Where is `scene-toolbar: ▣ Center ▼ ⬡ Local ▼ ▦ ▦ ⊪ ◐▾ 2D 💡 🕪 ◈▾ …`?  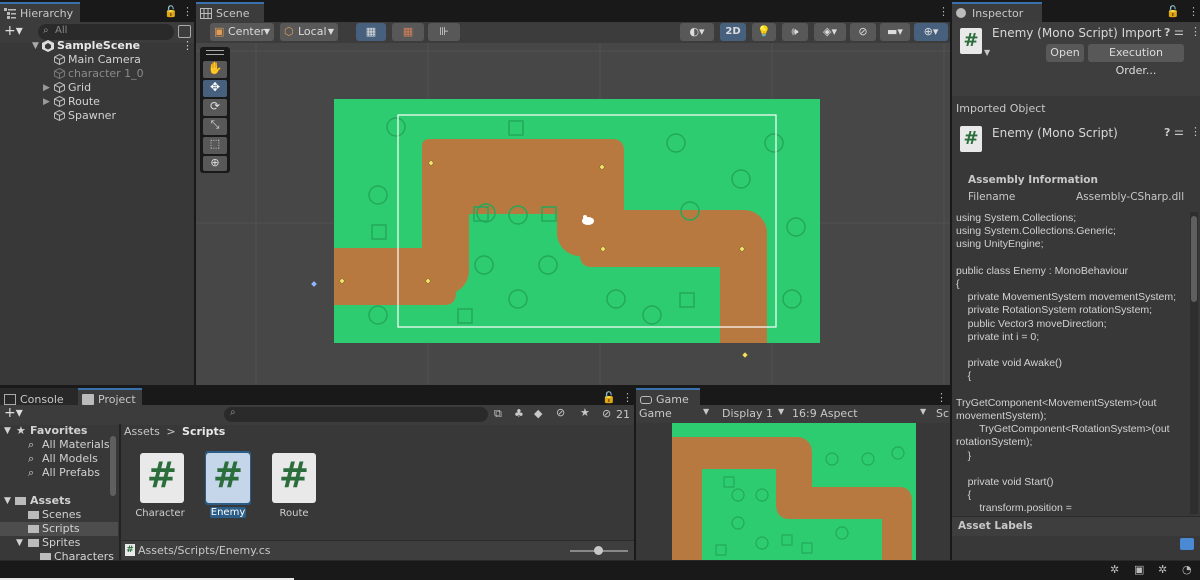
scene-toolbar: ▣ Center ▼ ⬡ Local ▼ ▦ ▦ ⊪ ◐▾ 2D 💡 🕪 ◈▾ … is located at coordinates (573, 32).